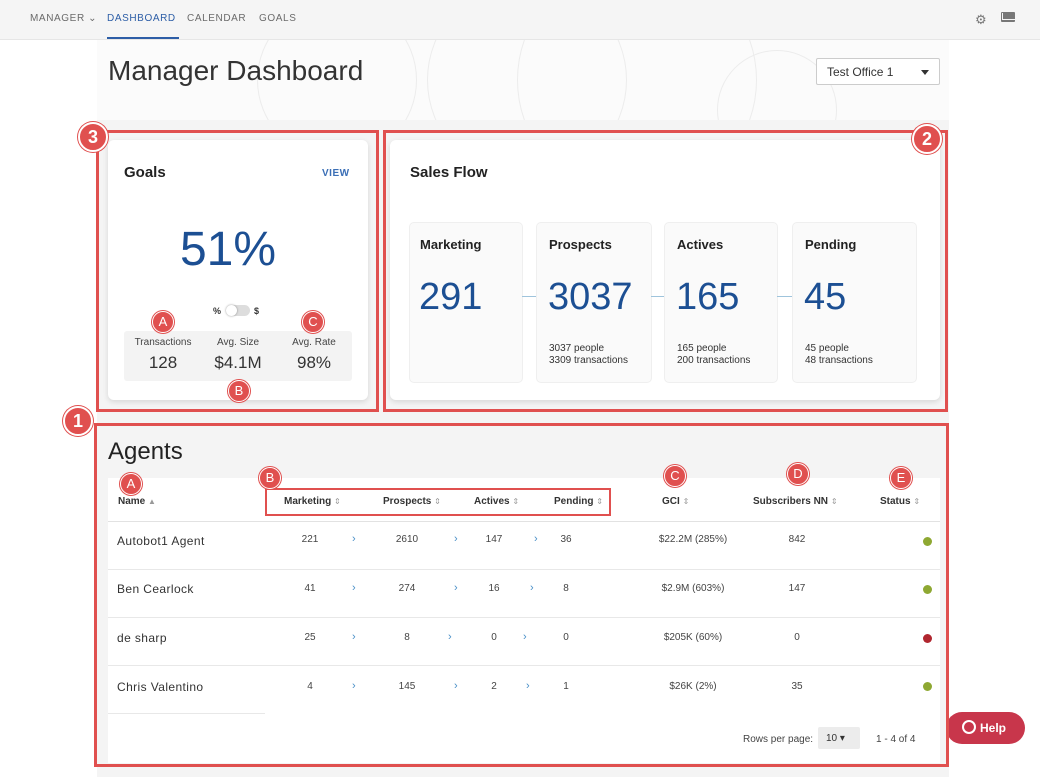 The image size is (1040, 777). Describe the element at coordinates (993, 728) in the screenshot. I see `help-label: Help` at that location.